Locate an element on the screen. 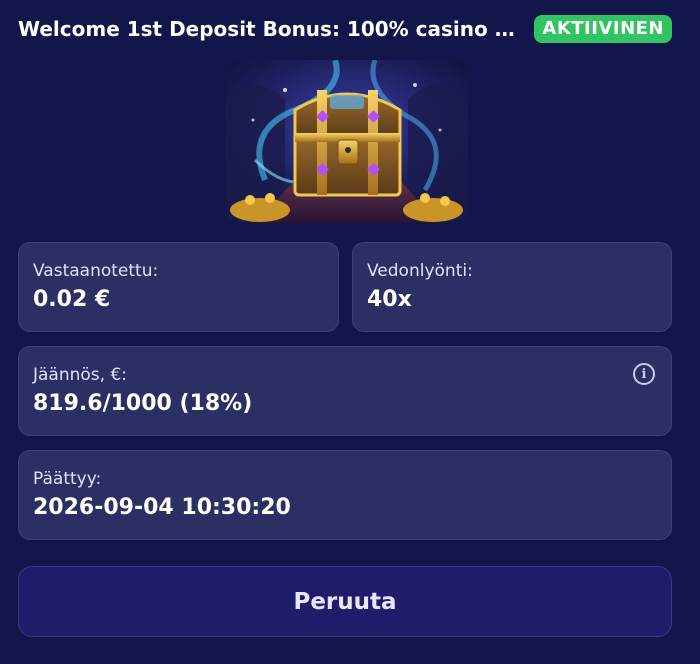 This screenshot has width=700, height=664. cancel-button: Peruuta is located at coordinates (345, 601).